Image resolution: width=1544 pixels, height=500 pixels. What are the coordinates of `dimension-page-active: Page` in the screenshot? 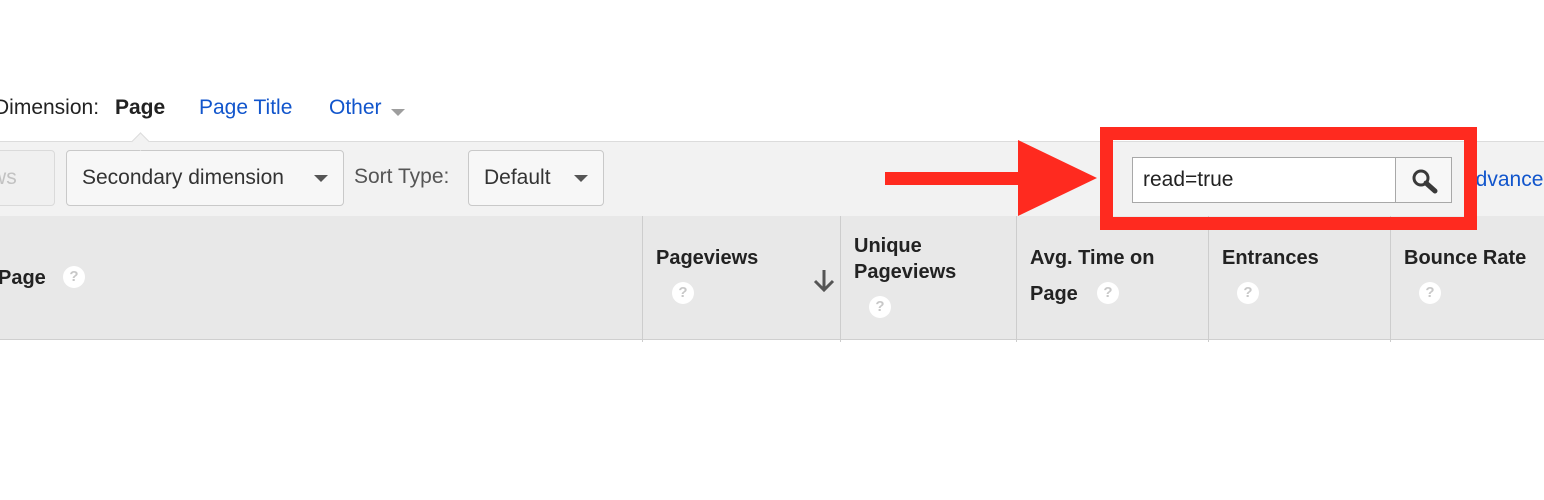 It's located at (140, 108).